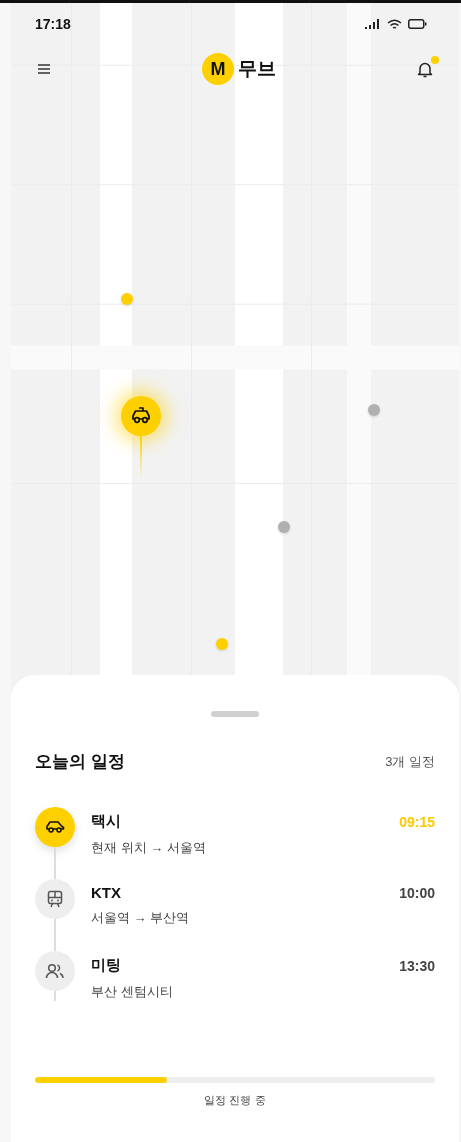 Image resolution: width=461 pixels, height=1142 pixels. I want to click on schedule-item: 택시 09:15 현재 위치 → 서울역, so click(235, 843).